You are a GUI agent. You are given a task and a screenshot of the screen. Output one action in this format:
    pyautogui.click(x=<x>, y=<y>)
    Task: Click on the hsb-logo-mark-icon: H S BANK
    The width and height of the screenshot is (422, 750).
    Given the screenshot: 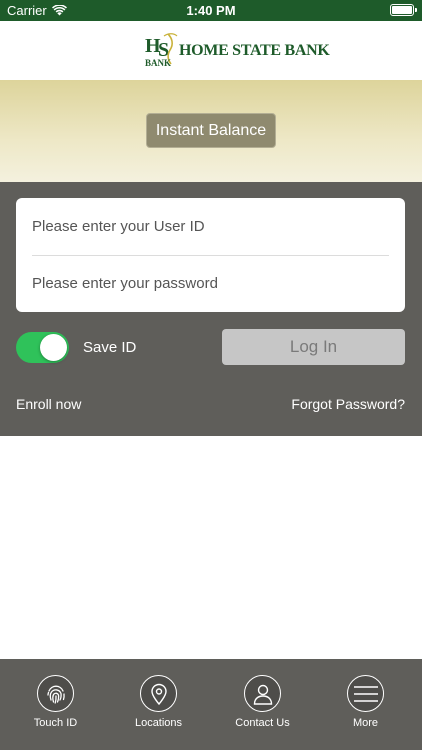 What is the action you would take?
    pyautogui.click(x=161, y=50)
    